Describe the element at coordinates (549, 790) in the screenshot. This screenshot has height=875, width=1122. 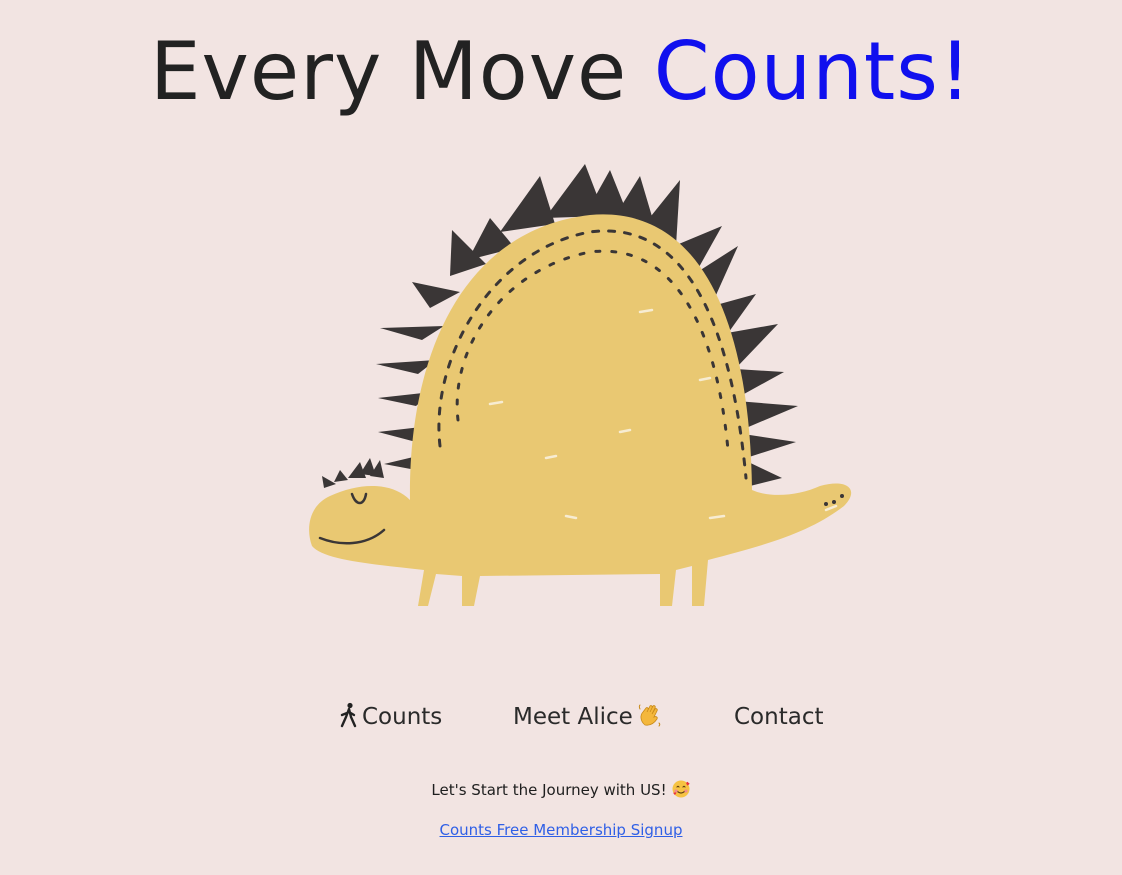
I see `tagline-text: Let's Start the Journey with US!` at that location.